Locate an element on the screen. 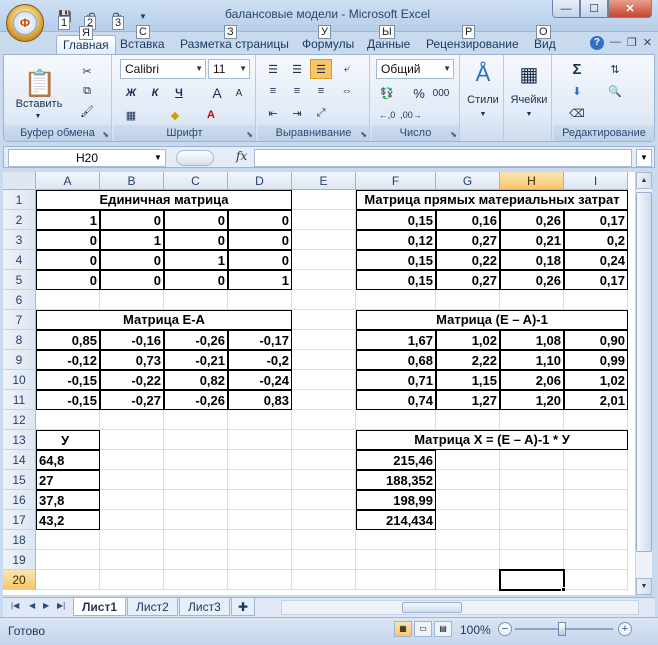 Image resolution: width=658 pixels, height=645 pixels. e-minus-a-cell: 0,82 is located at coordinates (196, 380).